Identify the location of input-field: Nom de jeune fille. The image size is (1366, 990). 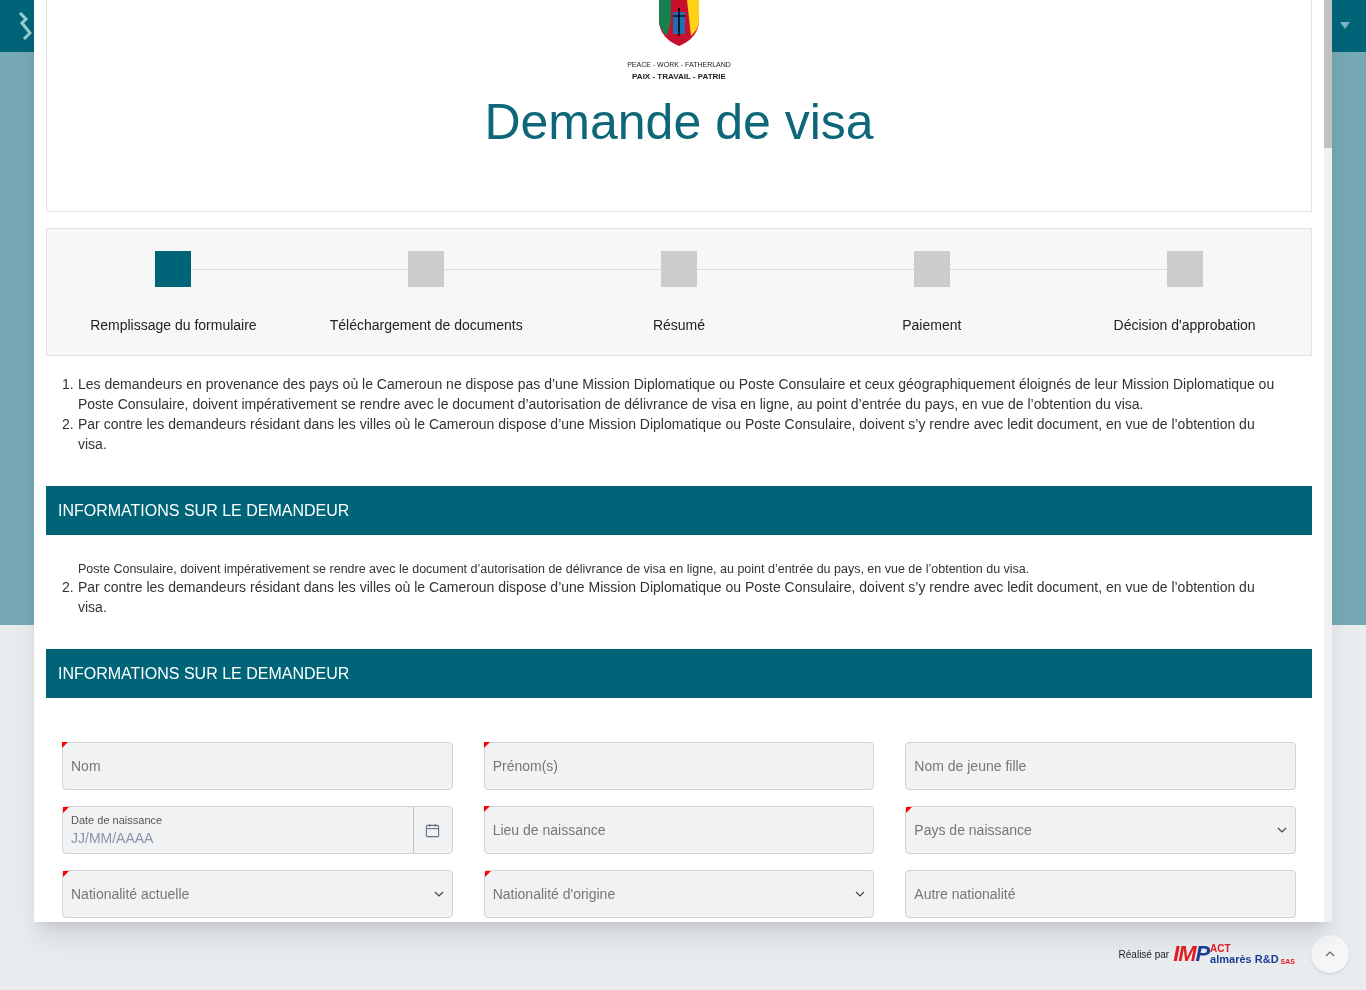
(1100, 766).